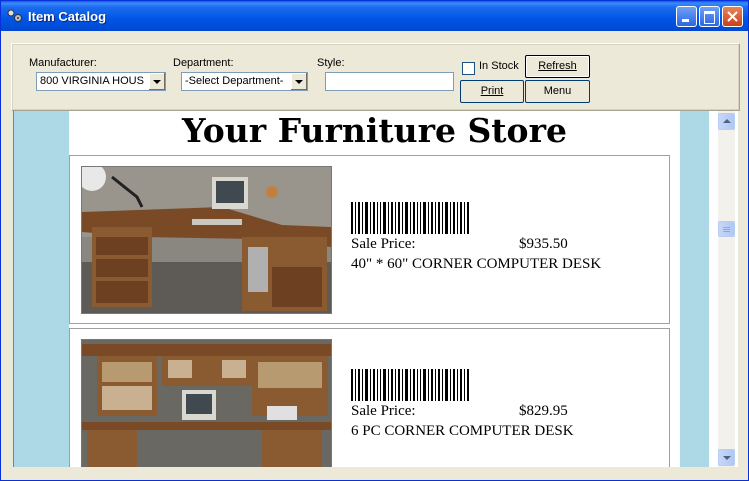 This screenshot has width=749, height=481. Describe the element at coordinates (726, 121) in the screenshot. I see `scroll-up-button` at that location.